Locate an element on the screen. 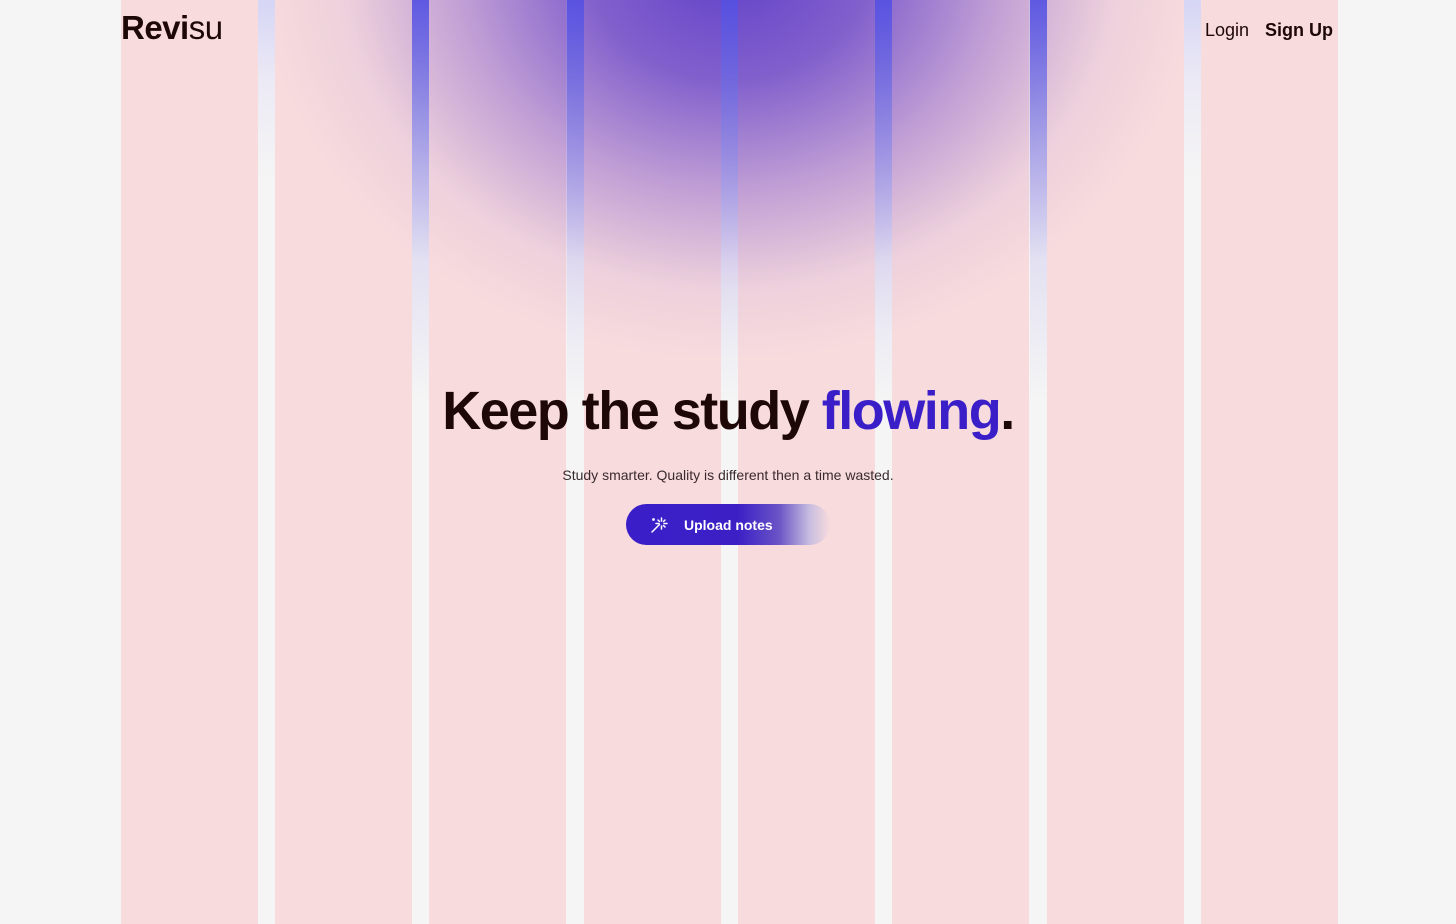  upload-notes-button: Upload notes is located at coordinates (728, 524).